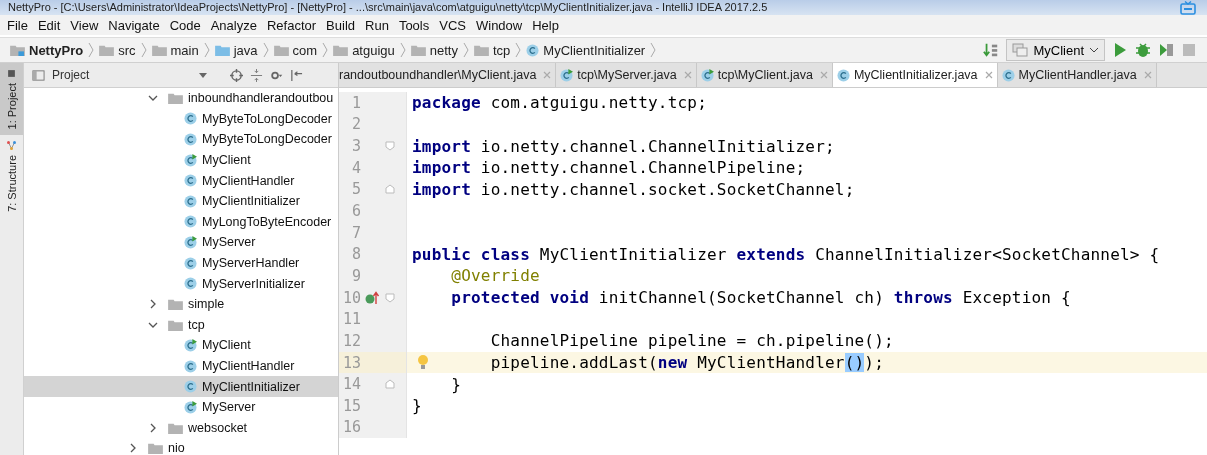 Image resolution: width=1207 pixels, height=455 pixels. Describe the element at coordinates (351, 427) in the screenshot. I see `line-number: 16` at that location.